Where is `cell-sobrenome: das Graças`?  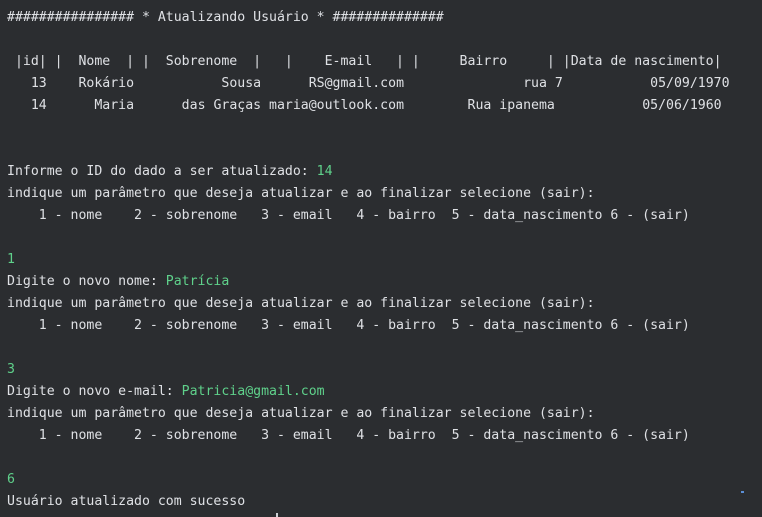
cell-sobrenome: das Graças is located at coordinates (198, 105).